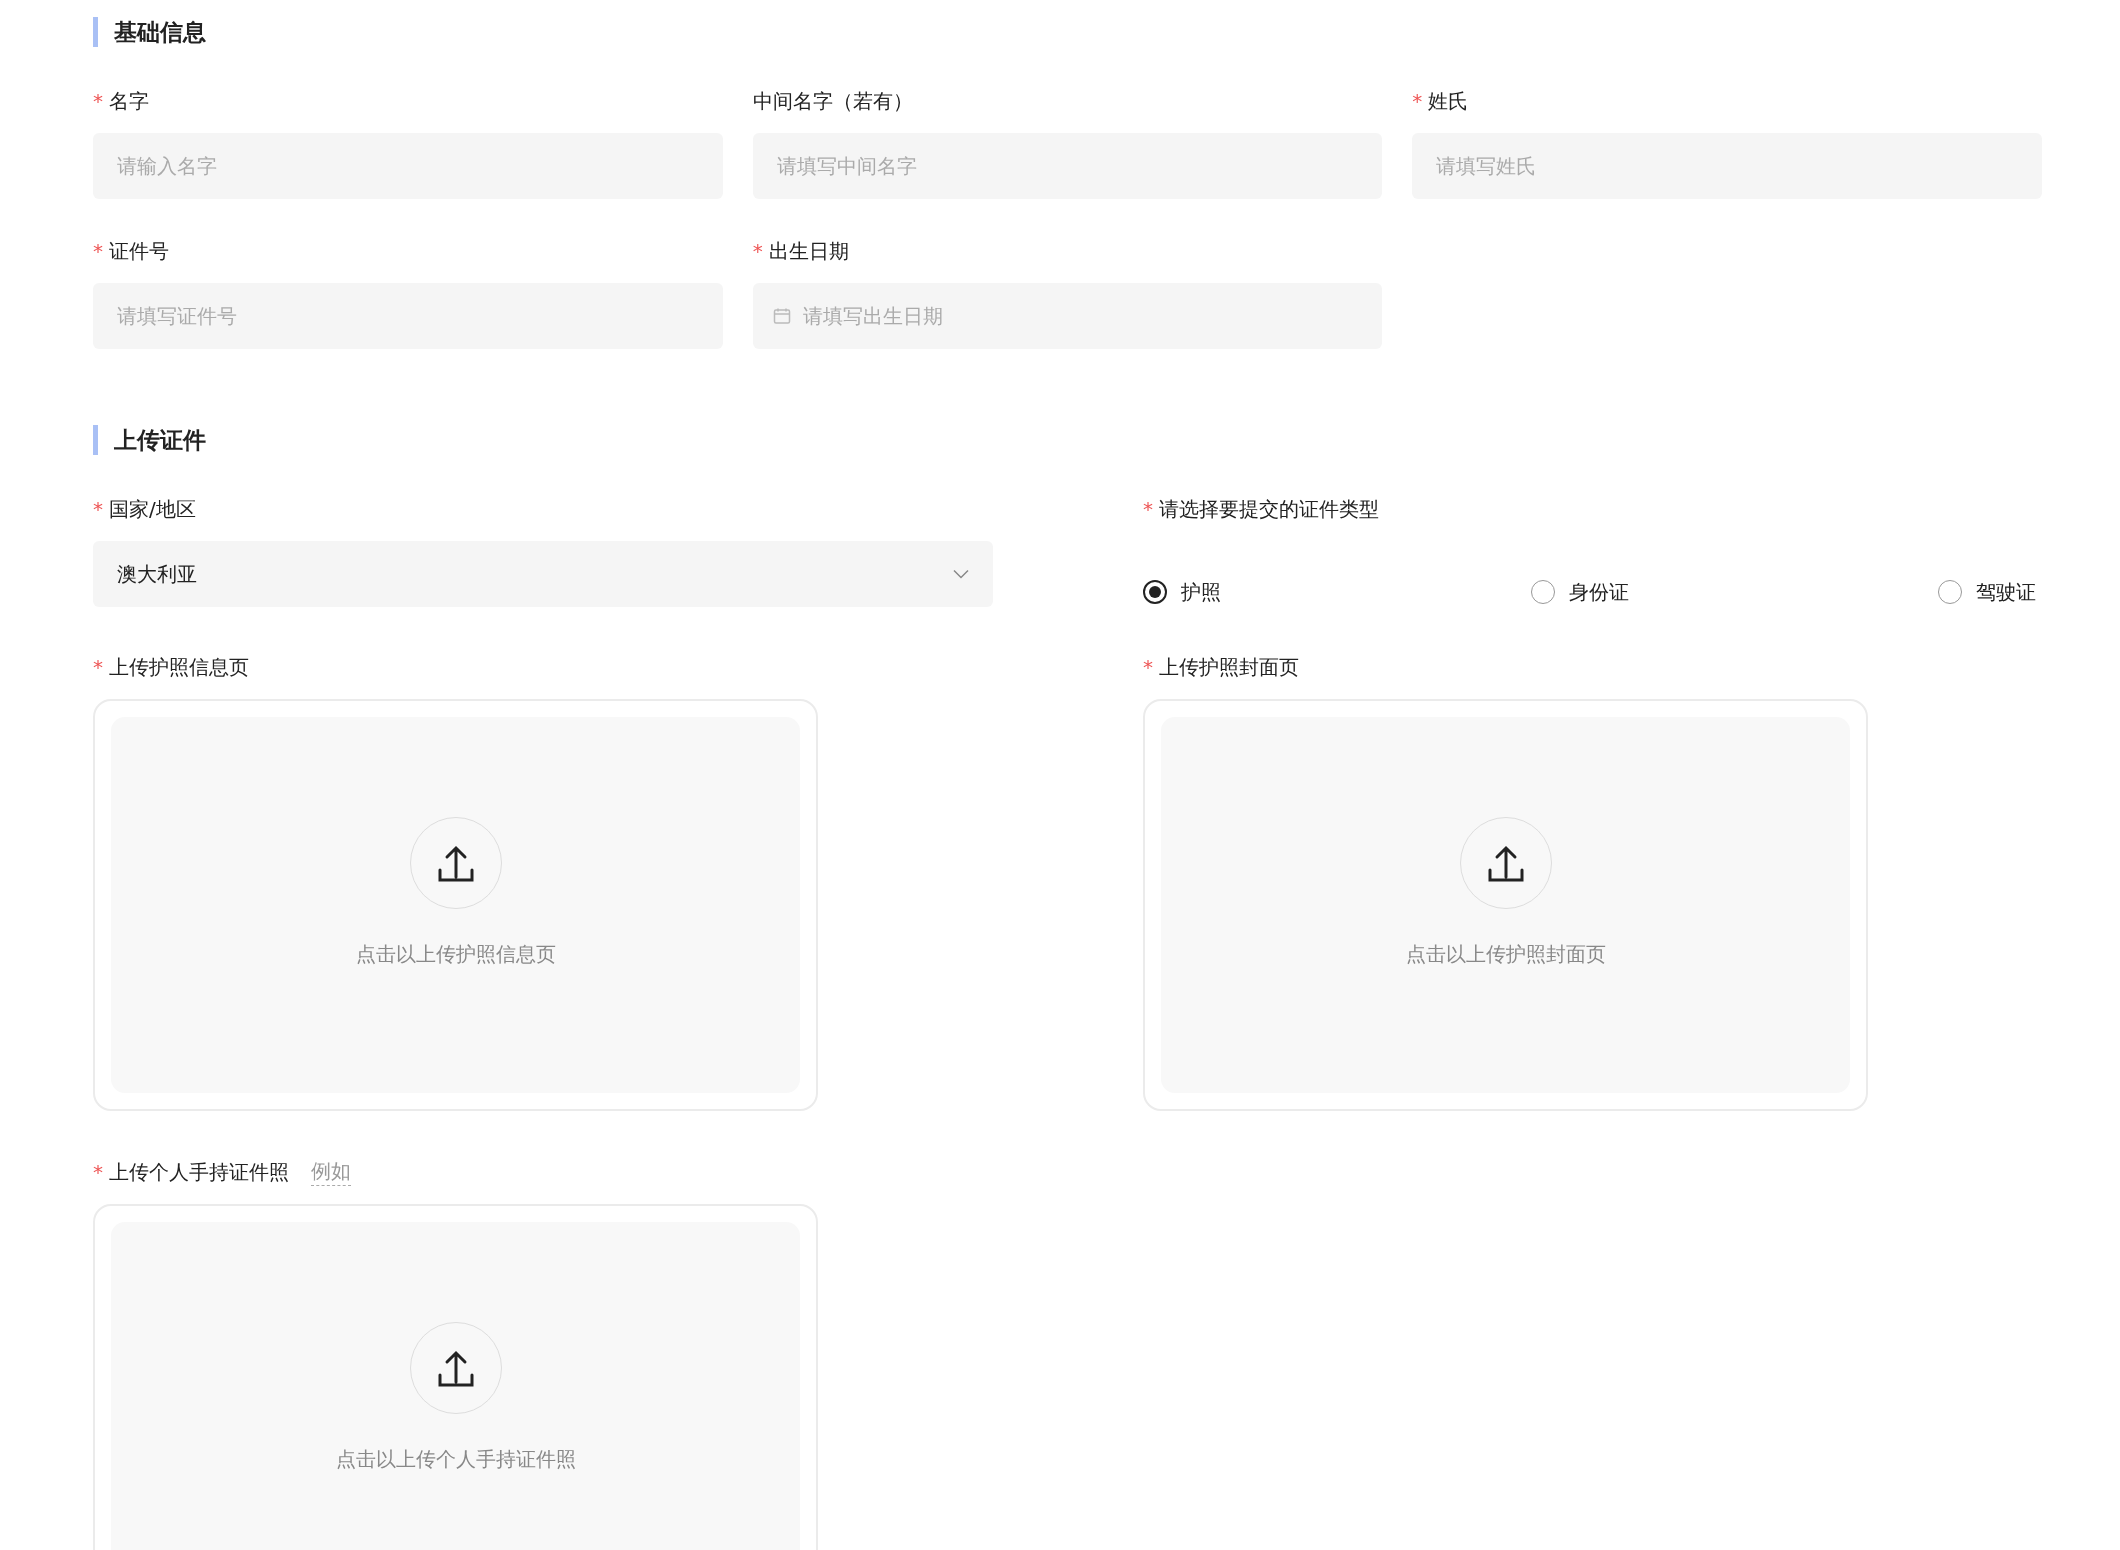 The height and width of the screenshot is (1550, 2120). What do you see at coordinates (179, 667) in the screenshot?
I see `field-label: 上传护照信息页` at bounding box center [179, 667].